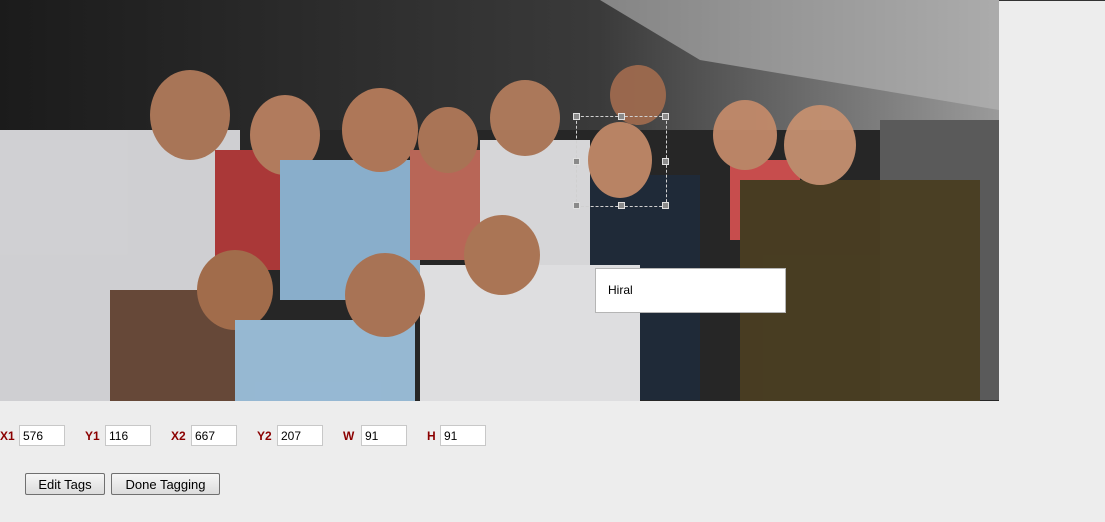 This screenshot has width=1105, height=522. What do you see at coordinates (665, 116) in the screenshot?
I see `resize-handle-ne` at bounding box center [665, 116].